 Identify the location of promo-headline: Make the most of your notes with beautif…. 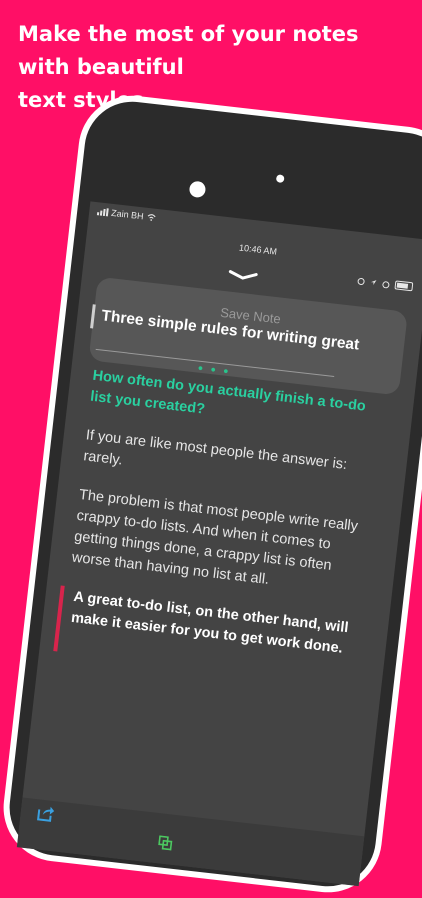
(213, 67).